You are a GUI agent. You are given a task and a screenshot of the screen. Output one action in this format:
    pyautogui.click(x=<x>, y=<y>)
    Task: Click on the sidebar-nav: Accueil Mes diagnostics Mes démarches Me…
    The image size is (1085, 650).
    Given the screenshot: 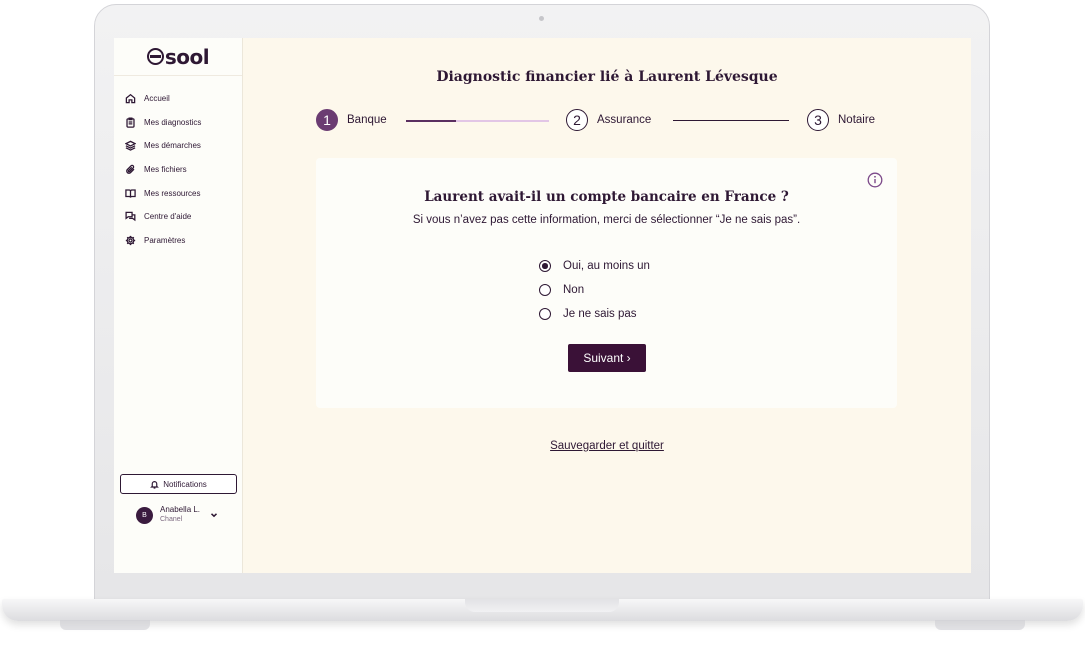 What is the action you would take?
    pyautogui.click(x=178, y=164)
    